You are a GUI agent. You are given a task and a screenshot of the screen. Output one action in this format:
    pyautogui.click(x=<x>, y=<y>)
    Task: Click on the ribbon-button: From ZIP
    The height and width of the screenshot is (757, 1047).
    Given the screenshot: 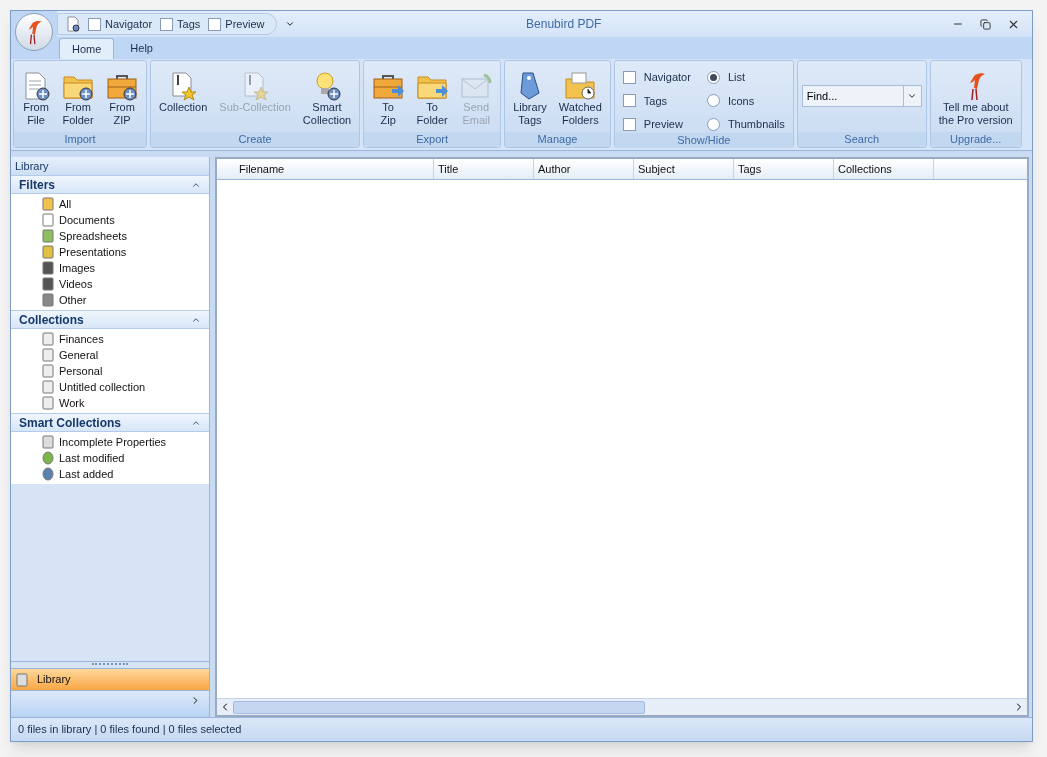 What is the action you would take?
    pyautogui.click(x=122, y=96)
    